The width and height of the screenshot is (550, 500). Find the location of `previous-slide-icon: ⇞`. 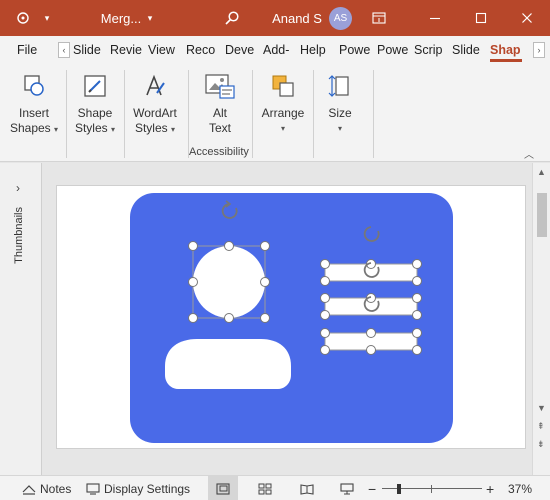

previous-slide-icon: ⇞ is located at coordinates (541, 426).